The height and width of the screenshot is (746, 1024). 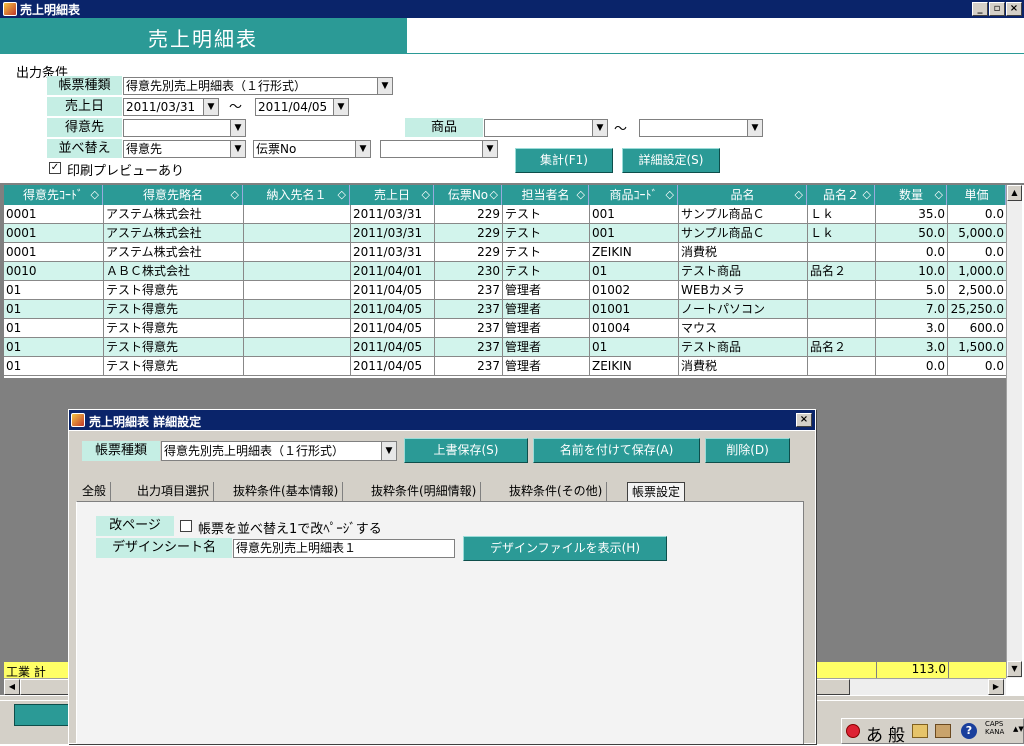 What do you see at coordinates (743, 195) in the screenshot?
I see `column-header: 品名 ◇` at bounding box center [743, 195].